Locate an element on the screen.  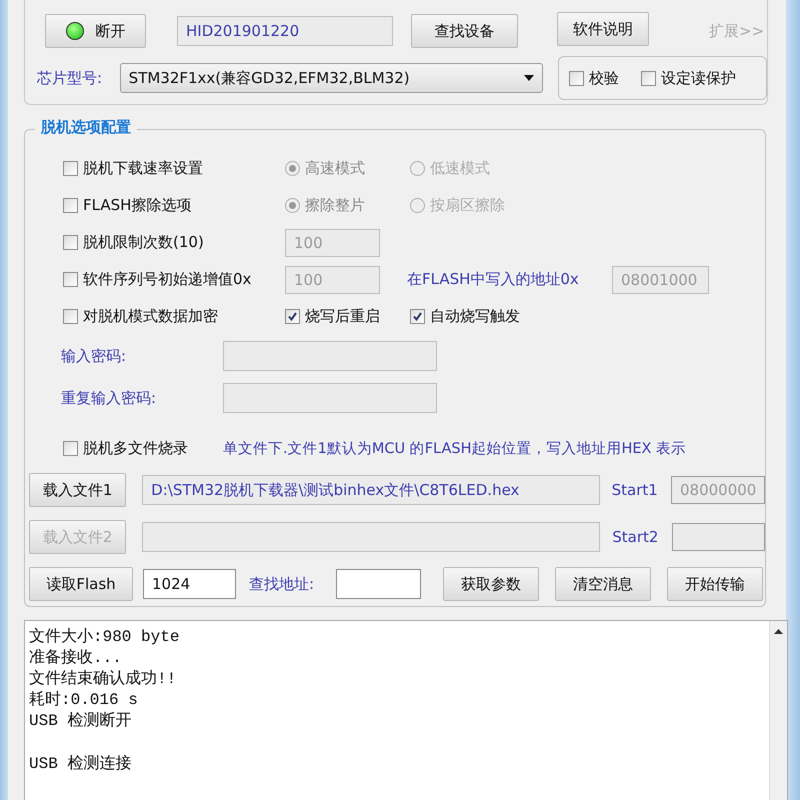
checkbox-label: 设定读保护 is located at coordinates (698, 78).